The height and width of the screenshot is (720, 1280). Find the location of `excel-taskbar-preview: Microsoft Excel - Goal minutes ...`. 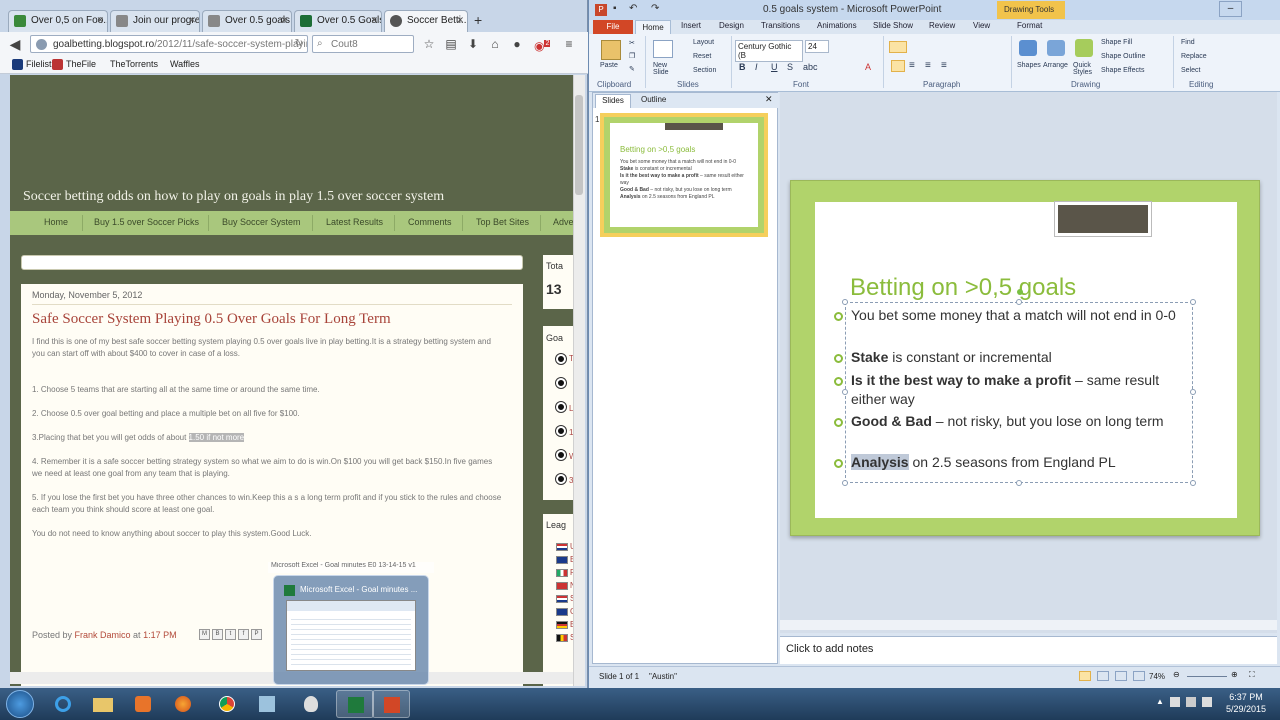

excel-taskbar-preview: Microsoft Excel - Goal minutes ... is located at coordinates (351, 630).